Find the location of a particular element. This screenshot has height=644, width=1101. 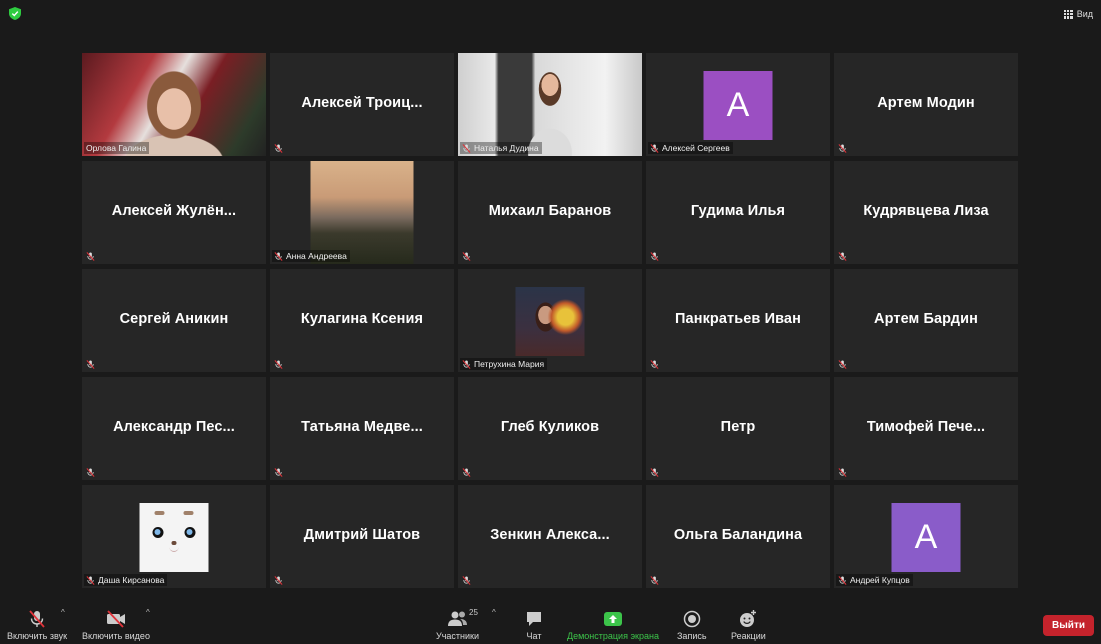

record-button: Запись is located at coordinates (692, 625).